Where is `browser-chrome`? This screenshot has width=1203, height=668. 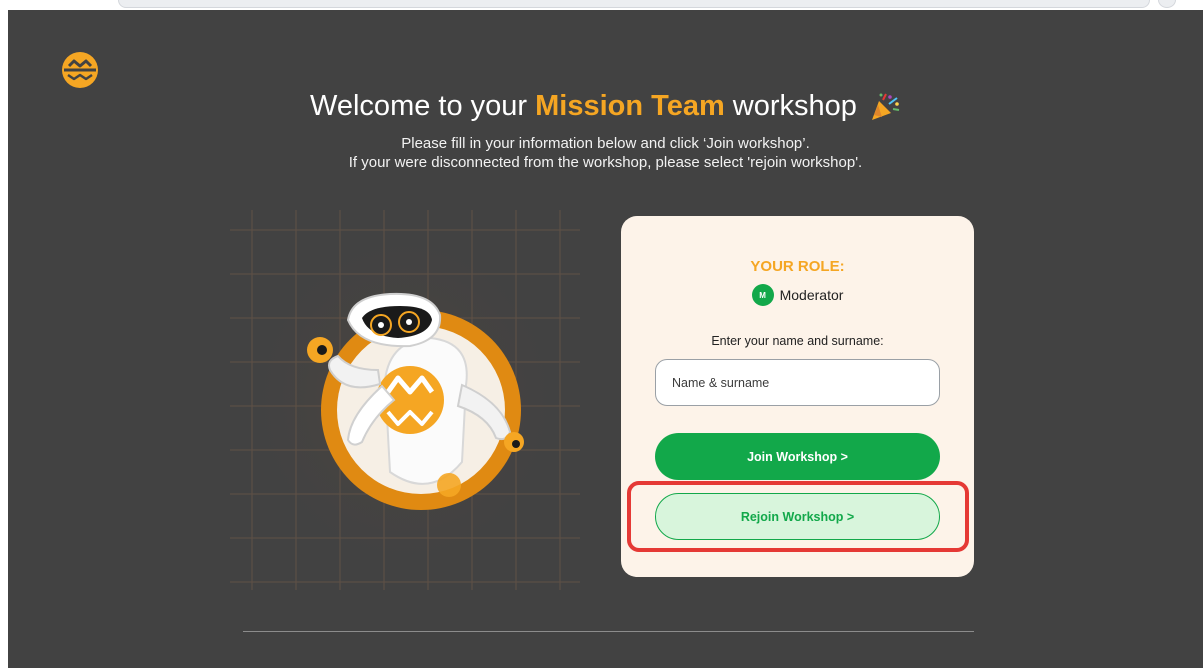 browser-chrome is located at coordinates (601, 5).